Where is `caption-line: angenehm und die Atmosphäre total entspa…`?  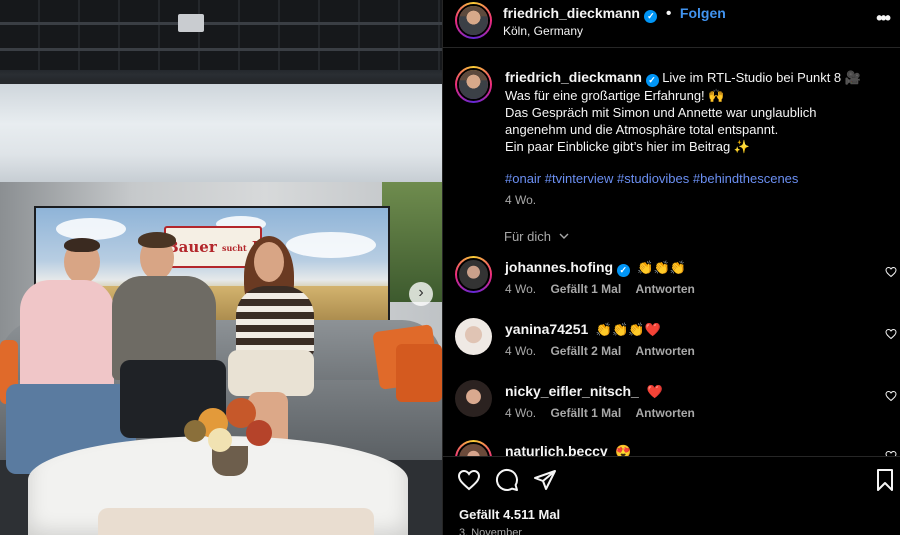 caption-line: angenehm und die Atmosphäre total entspa… is located at coordinates (642, 129).